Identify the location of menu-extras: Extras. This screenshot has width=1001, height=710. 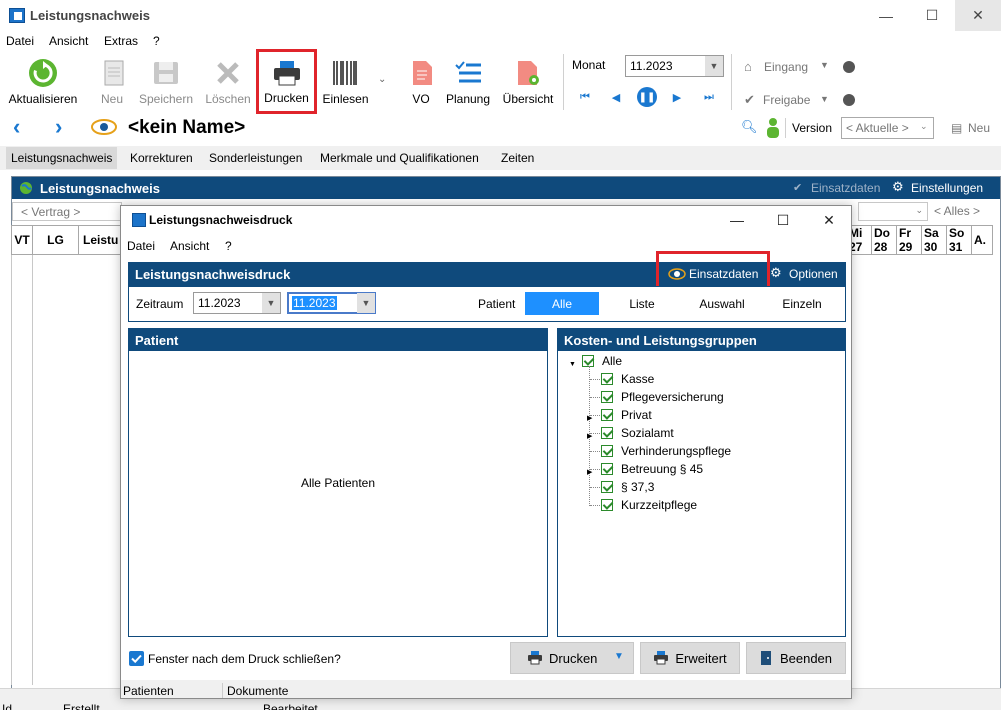
(121, 41).